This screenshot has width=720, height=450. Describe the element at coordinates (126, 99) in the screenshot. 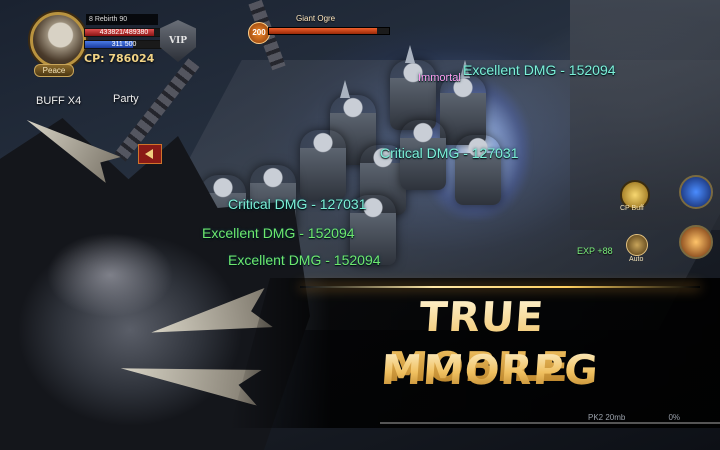

I see `party-button: Party` at that location.